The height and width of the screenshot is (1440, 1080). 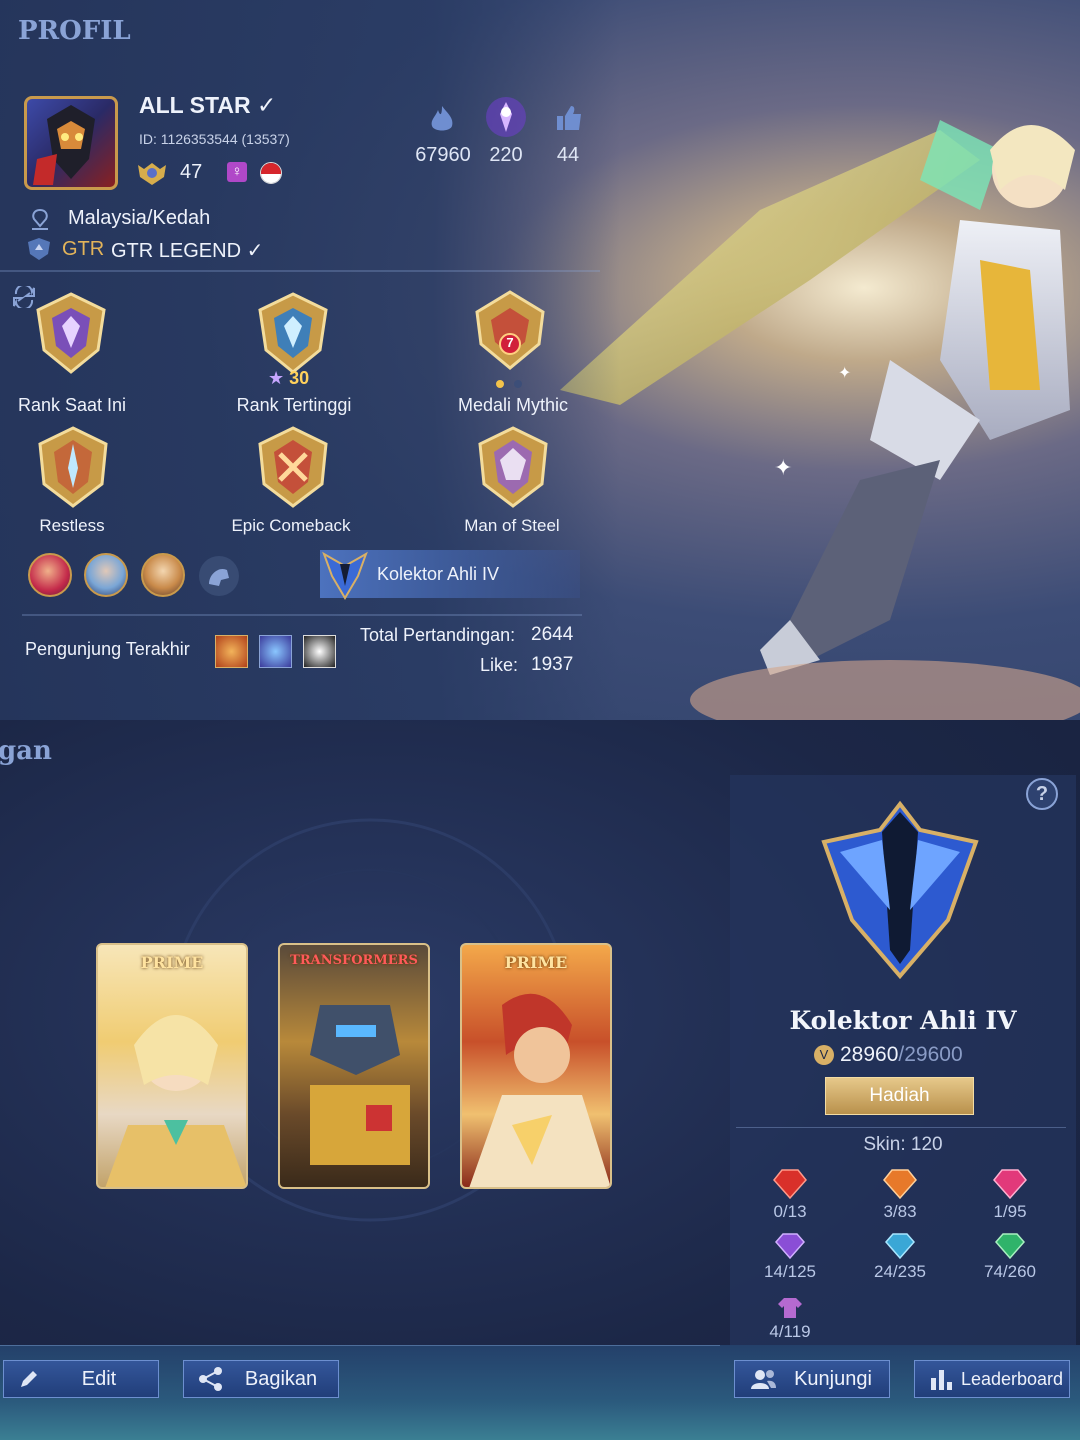 What do you see at coordinates (299, 378) in the screenshot?
I see `rank-stars-count: 30` at bounding box center [299, 378].